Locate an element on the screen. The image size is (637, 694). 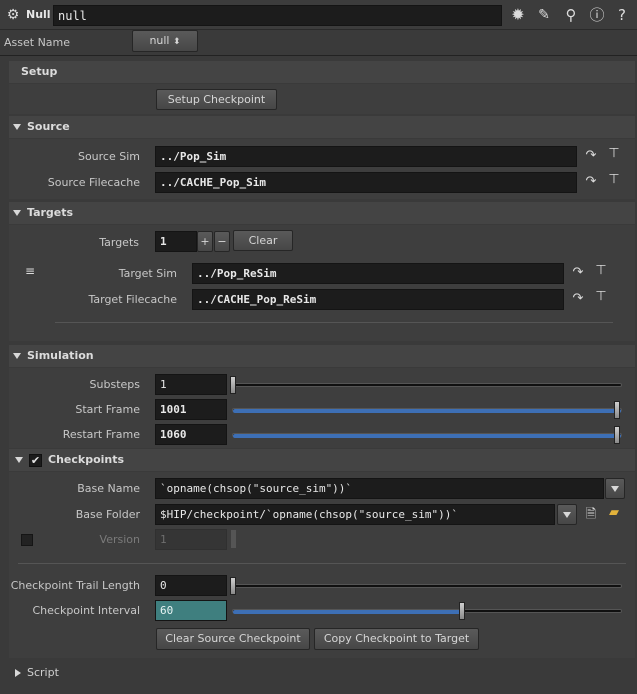
simulation-section-header: Simulation is located at coordinates (322, 356).